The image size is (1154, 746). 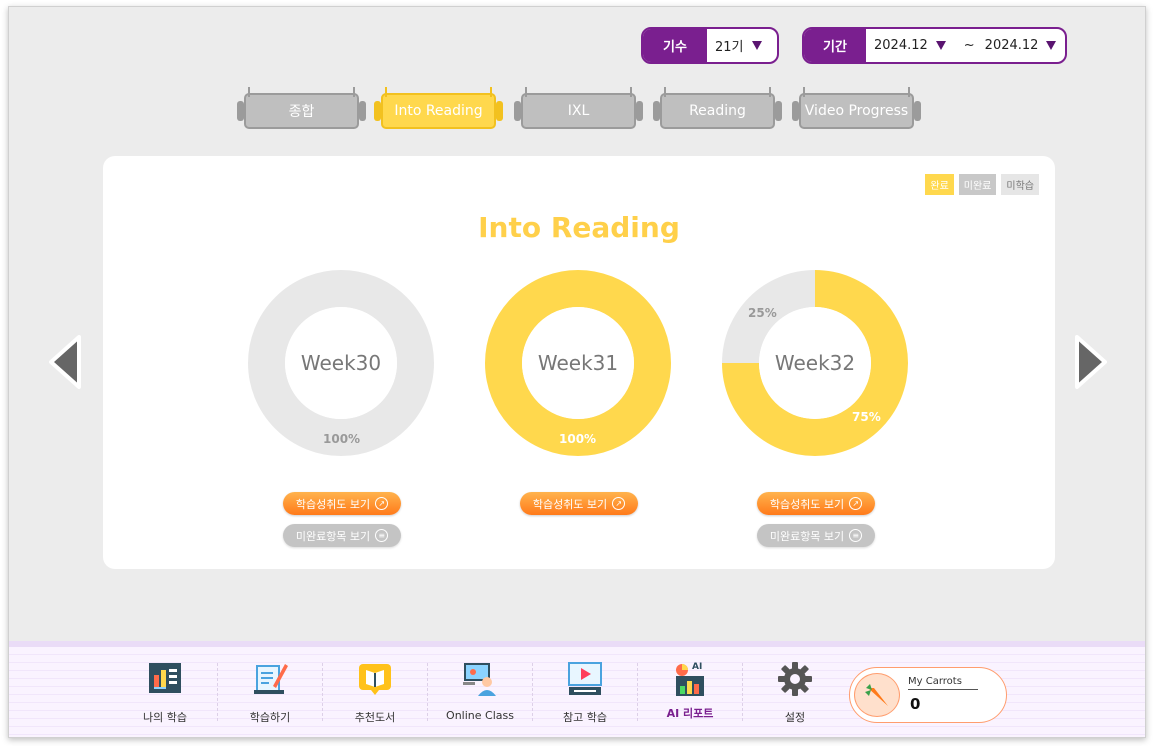 I want to click on reference-video-icon, so click(x=585, y=679).